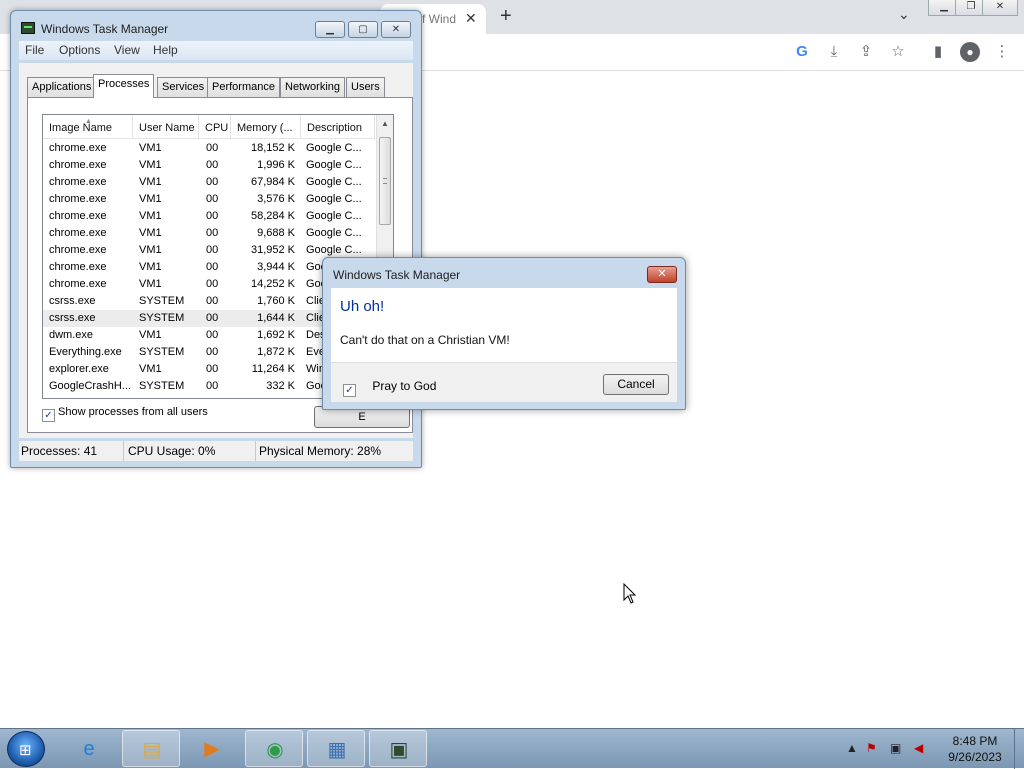 Image resolution: width=1024 pixels, height=769 pixels. What do you see at coordinates (165, 50) in the screenshot?
I see `menu-help: Help` at bounding box center [165, 50].